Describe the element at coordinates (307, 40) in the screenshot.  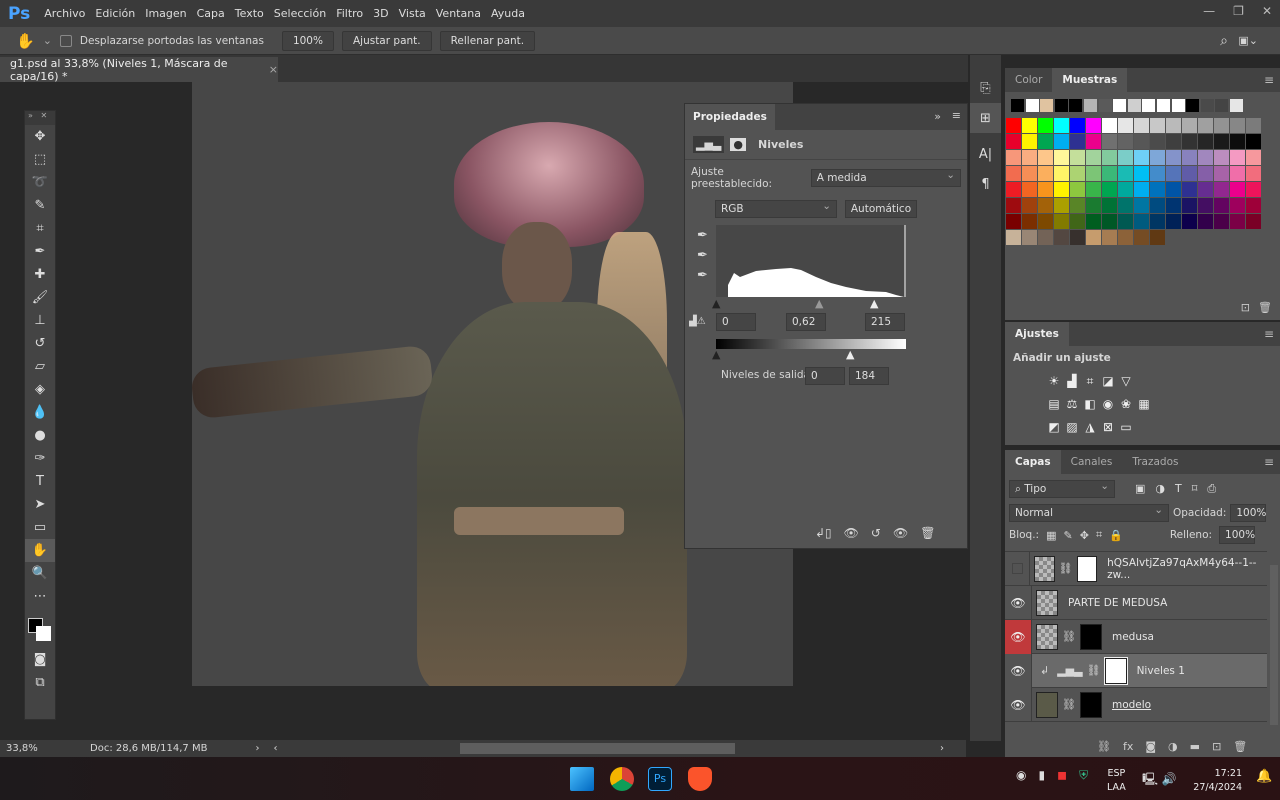
I see `zoom-100-button: 100%` at that location.